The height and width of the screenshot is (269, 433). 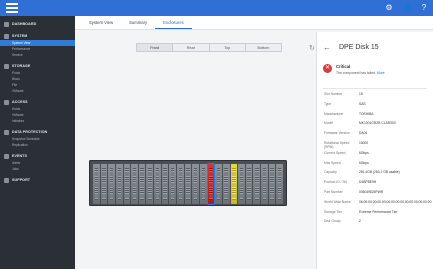 What do you see at coordinates (389, 8) in the screenshot?
I see `gear-icon: ⚙` at bounding box center [389, 8].